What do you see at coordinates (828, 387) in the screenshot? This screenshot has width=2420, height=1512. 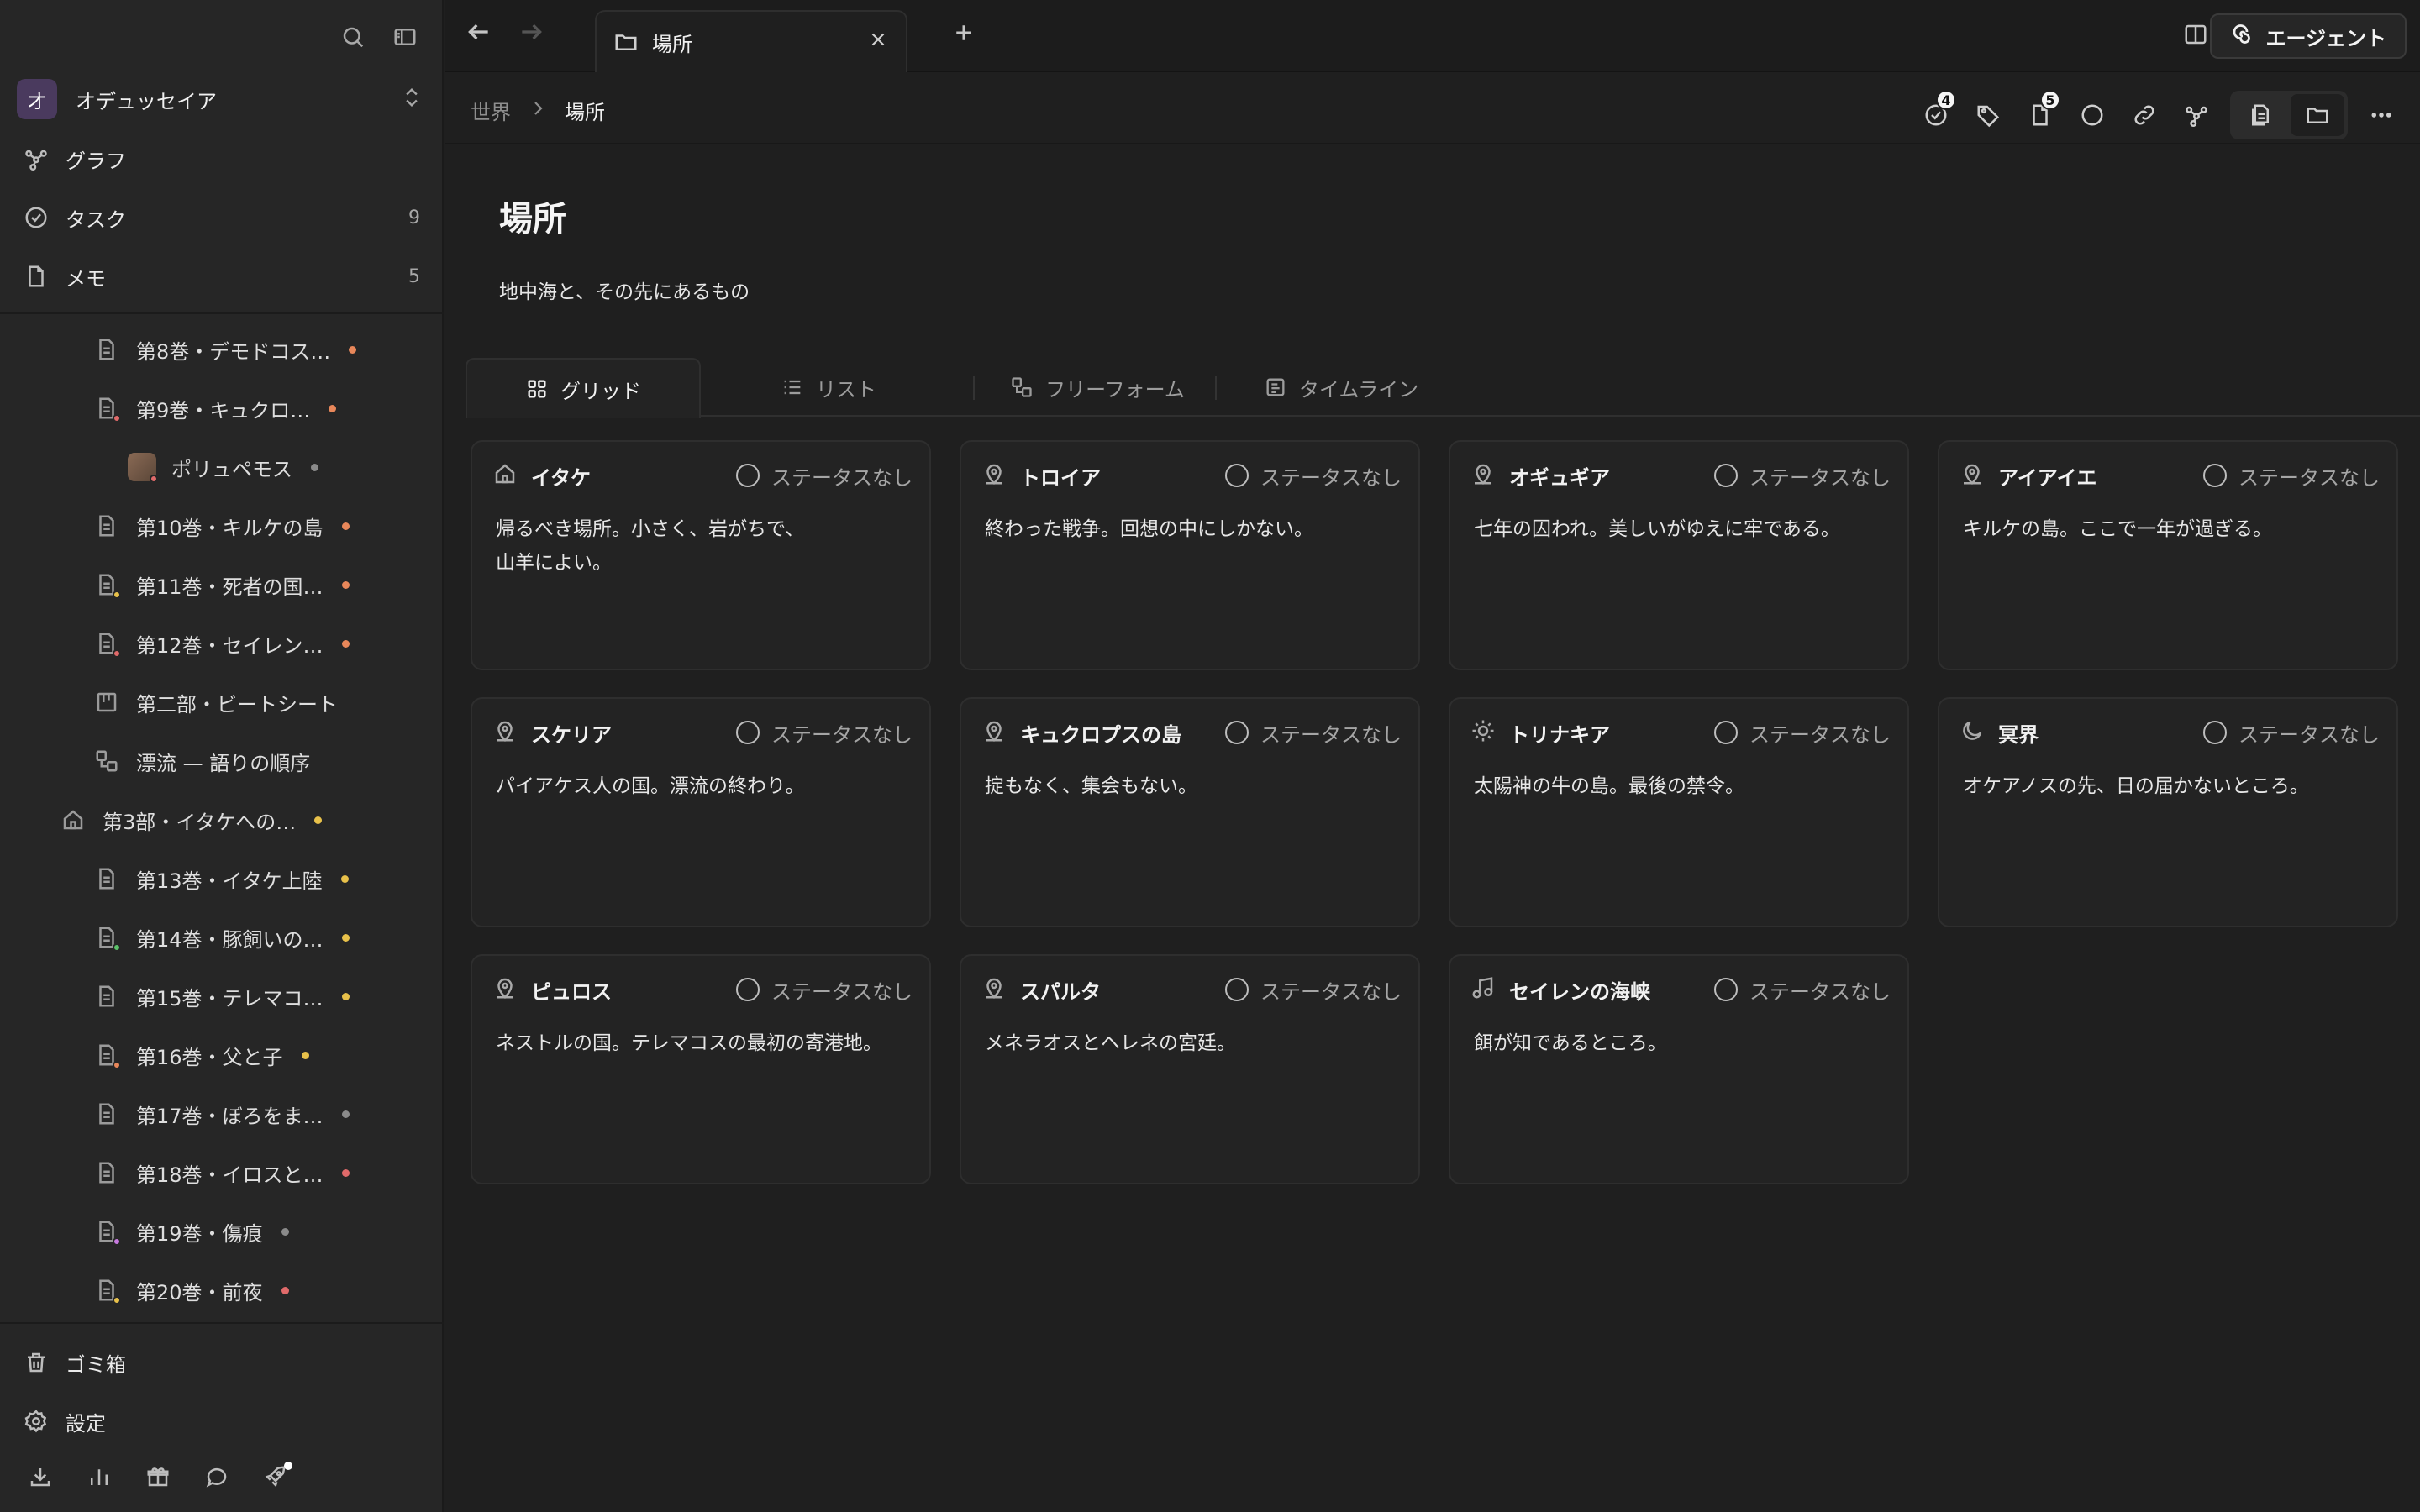 I see `tab-list: リスト` at bounding box center [828, 387].